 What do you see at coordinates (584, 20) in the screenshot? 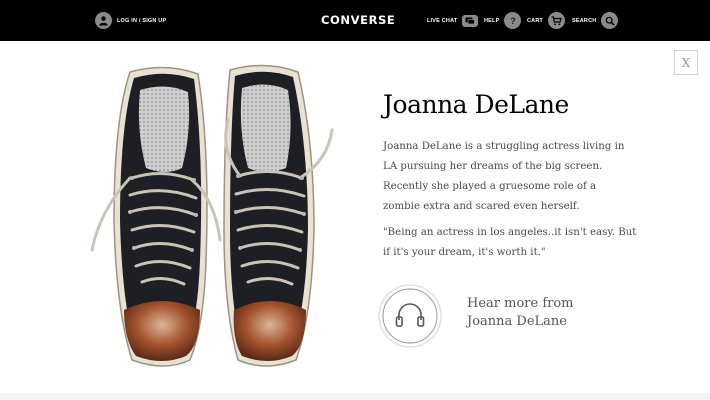
I see `search-label: SEARCH` at bounding box center [584, 20].